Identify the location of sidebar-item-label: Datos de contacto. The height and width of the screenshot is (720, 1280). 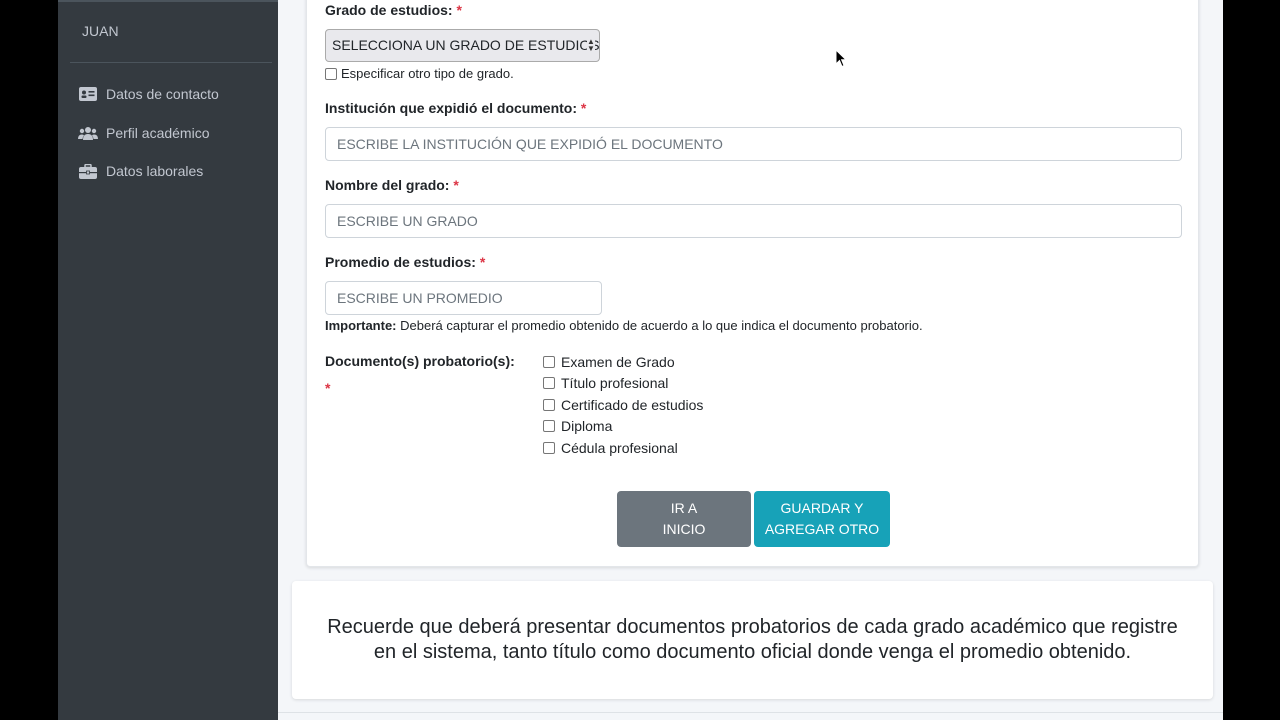
(162, 94).